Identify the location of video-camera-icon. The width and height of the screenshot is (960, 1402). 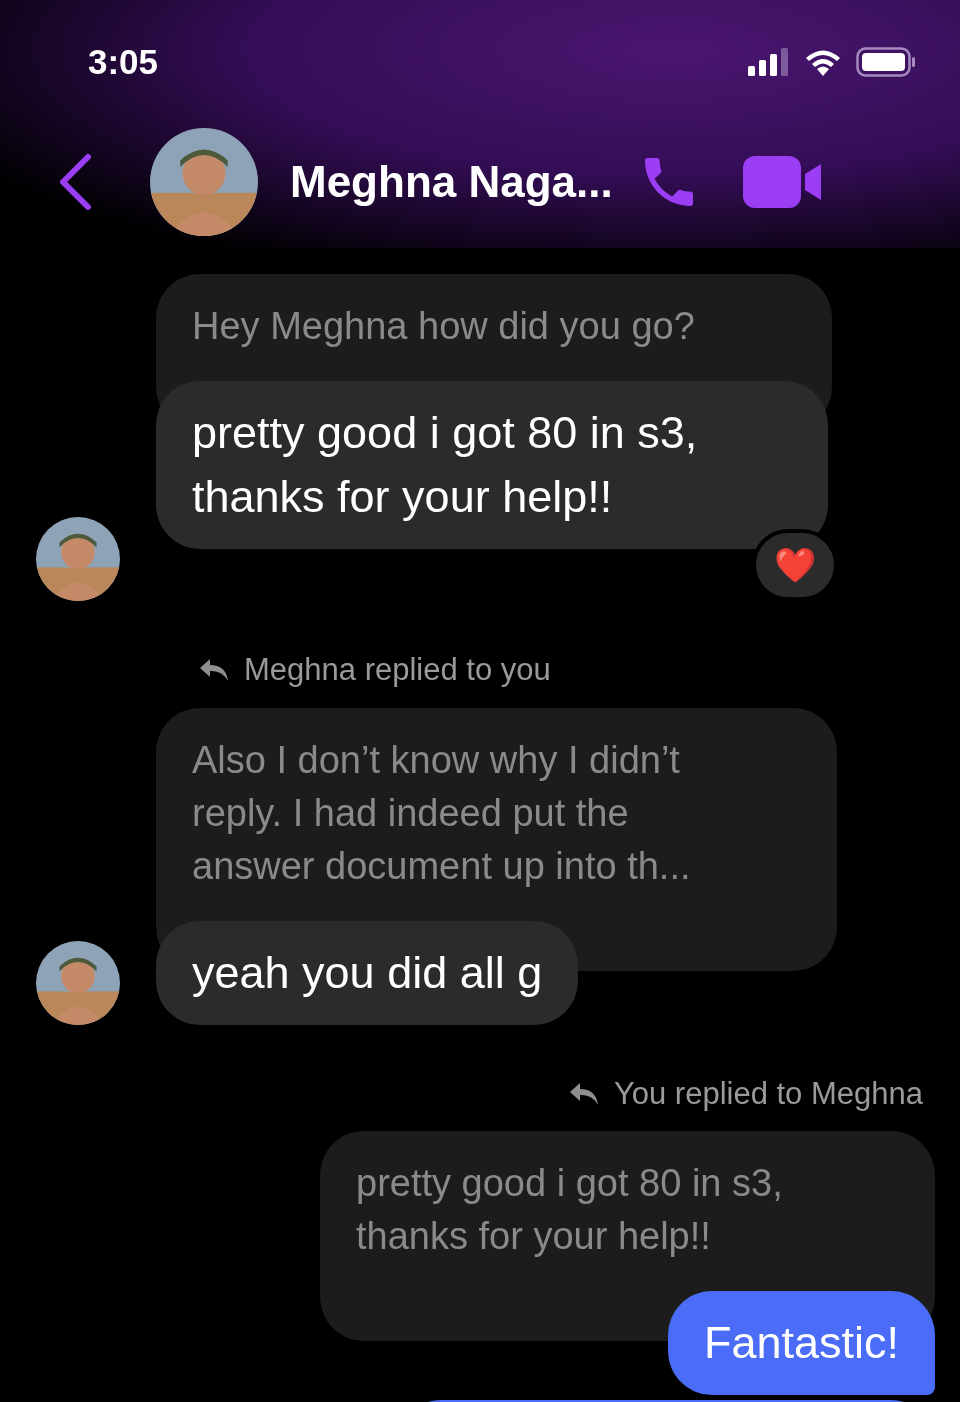
(782, 182).